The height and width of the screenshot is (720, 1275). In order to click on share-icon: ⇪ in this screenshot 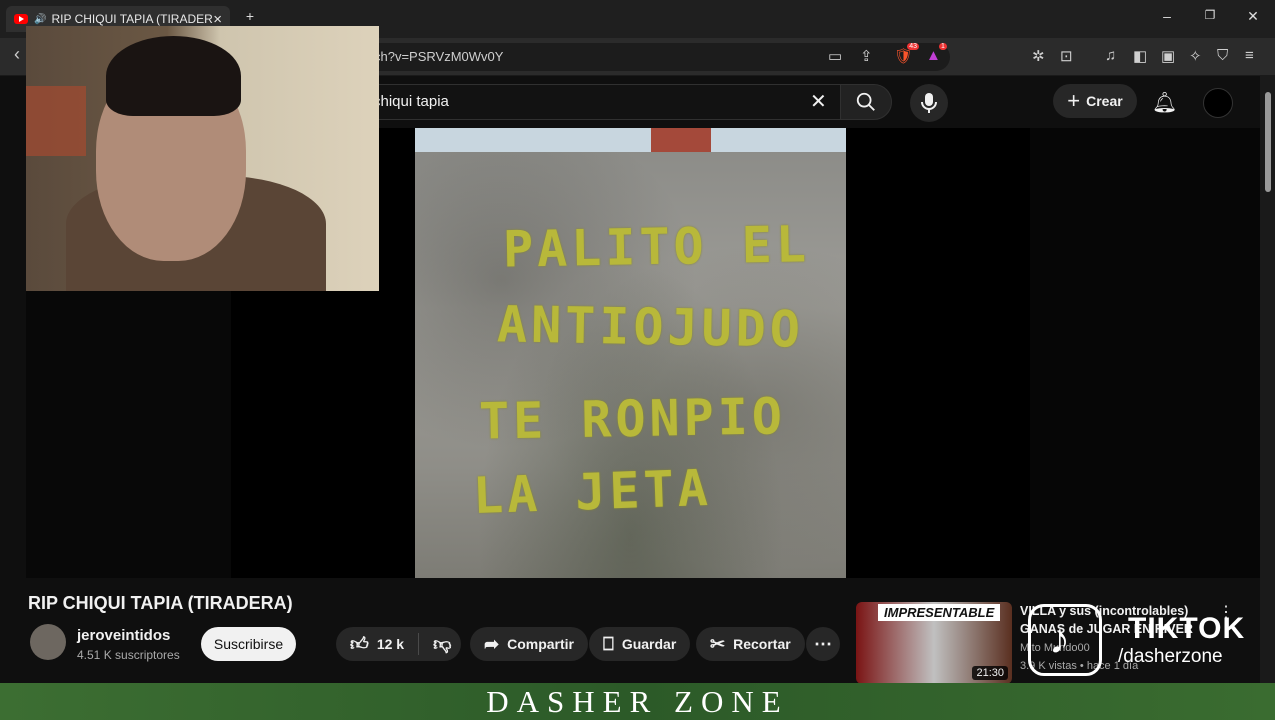, I will do `click(866, 56)`.